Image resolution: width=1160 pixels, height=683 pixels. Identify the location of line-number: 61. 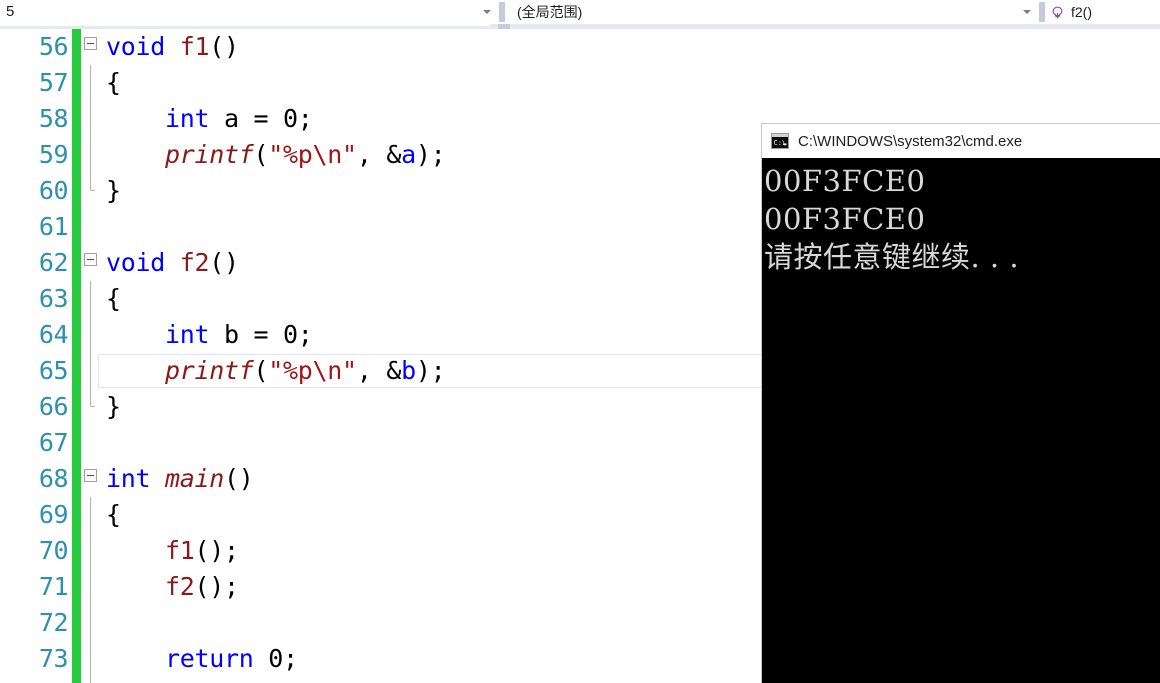
(53, 226).